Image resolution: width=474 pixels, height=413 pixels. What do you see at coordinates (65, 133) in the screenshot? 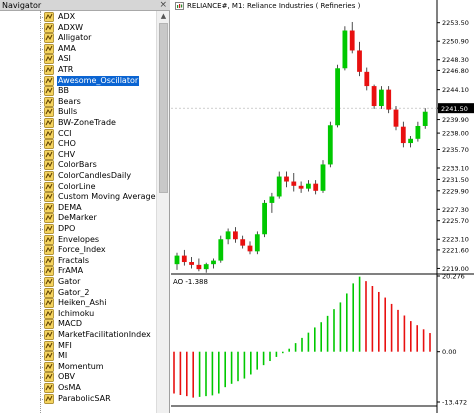
I see `navigator-item-label: CCI` at bounding box center [65, 133].